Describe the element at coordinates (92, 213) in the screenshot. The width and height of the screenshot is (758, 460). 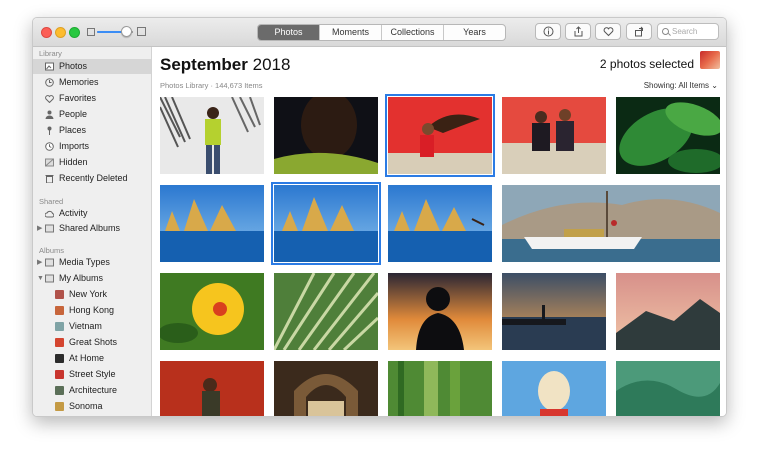
I see `sidebar-item-activity: Activity` at that location.